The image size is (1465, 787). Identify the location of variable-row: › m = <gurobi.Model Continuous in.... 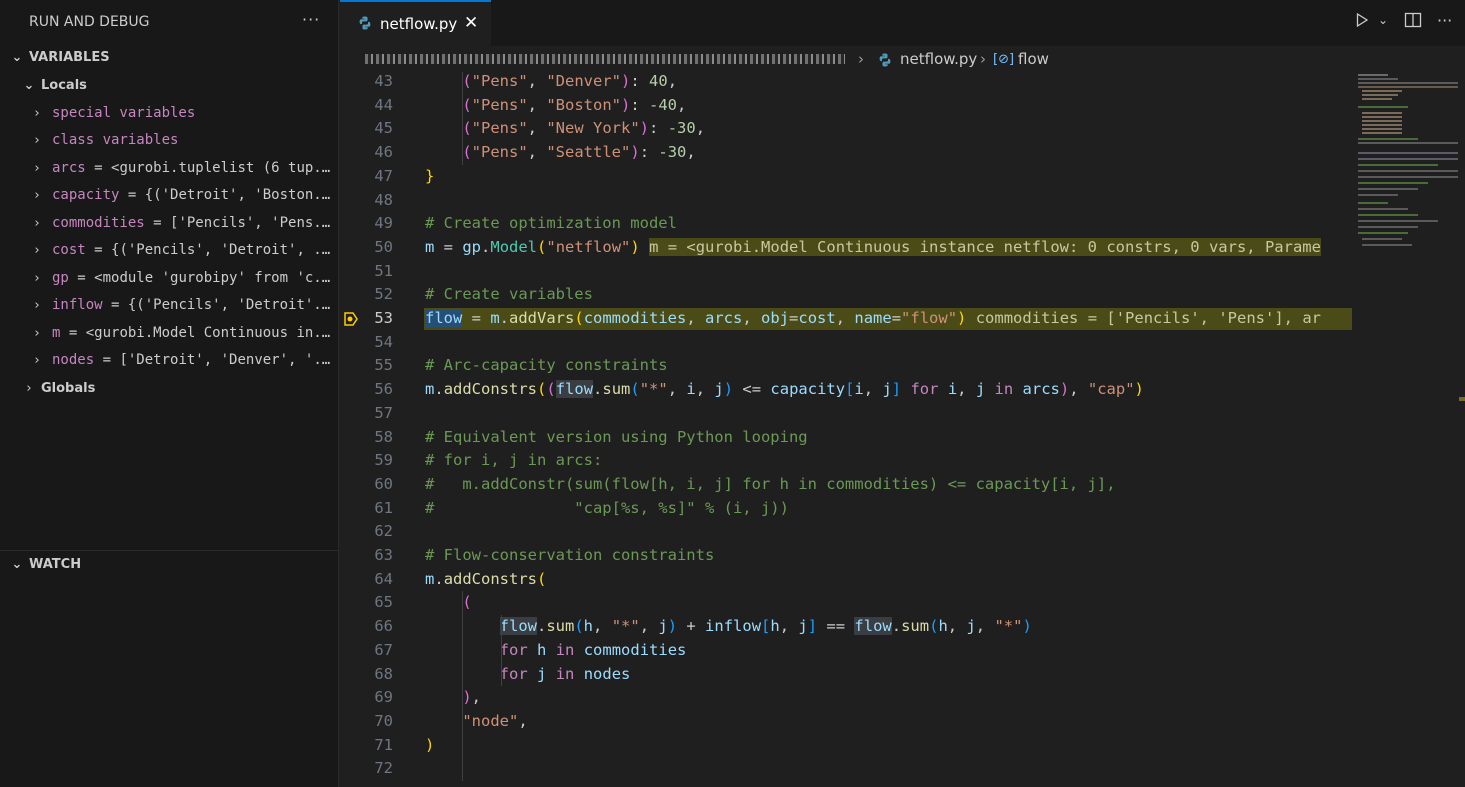
(169, 333).